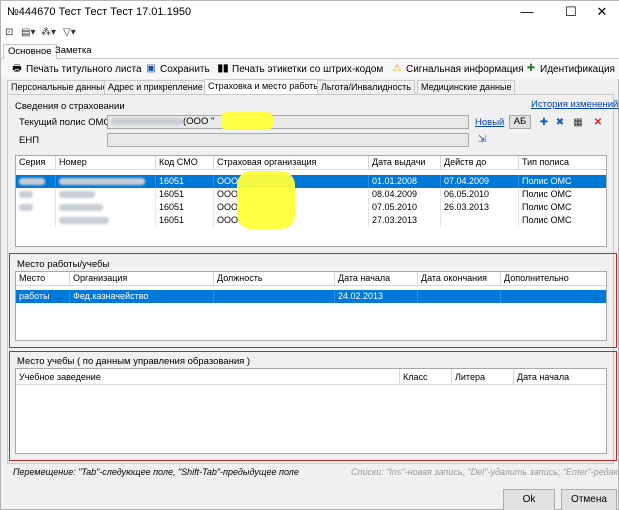  Describe the element at coordinates (151, 68) in the screenshot. I see `save-icon: ▣` at that location.